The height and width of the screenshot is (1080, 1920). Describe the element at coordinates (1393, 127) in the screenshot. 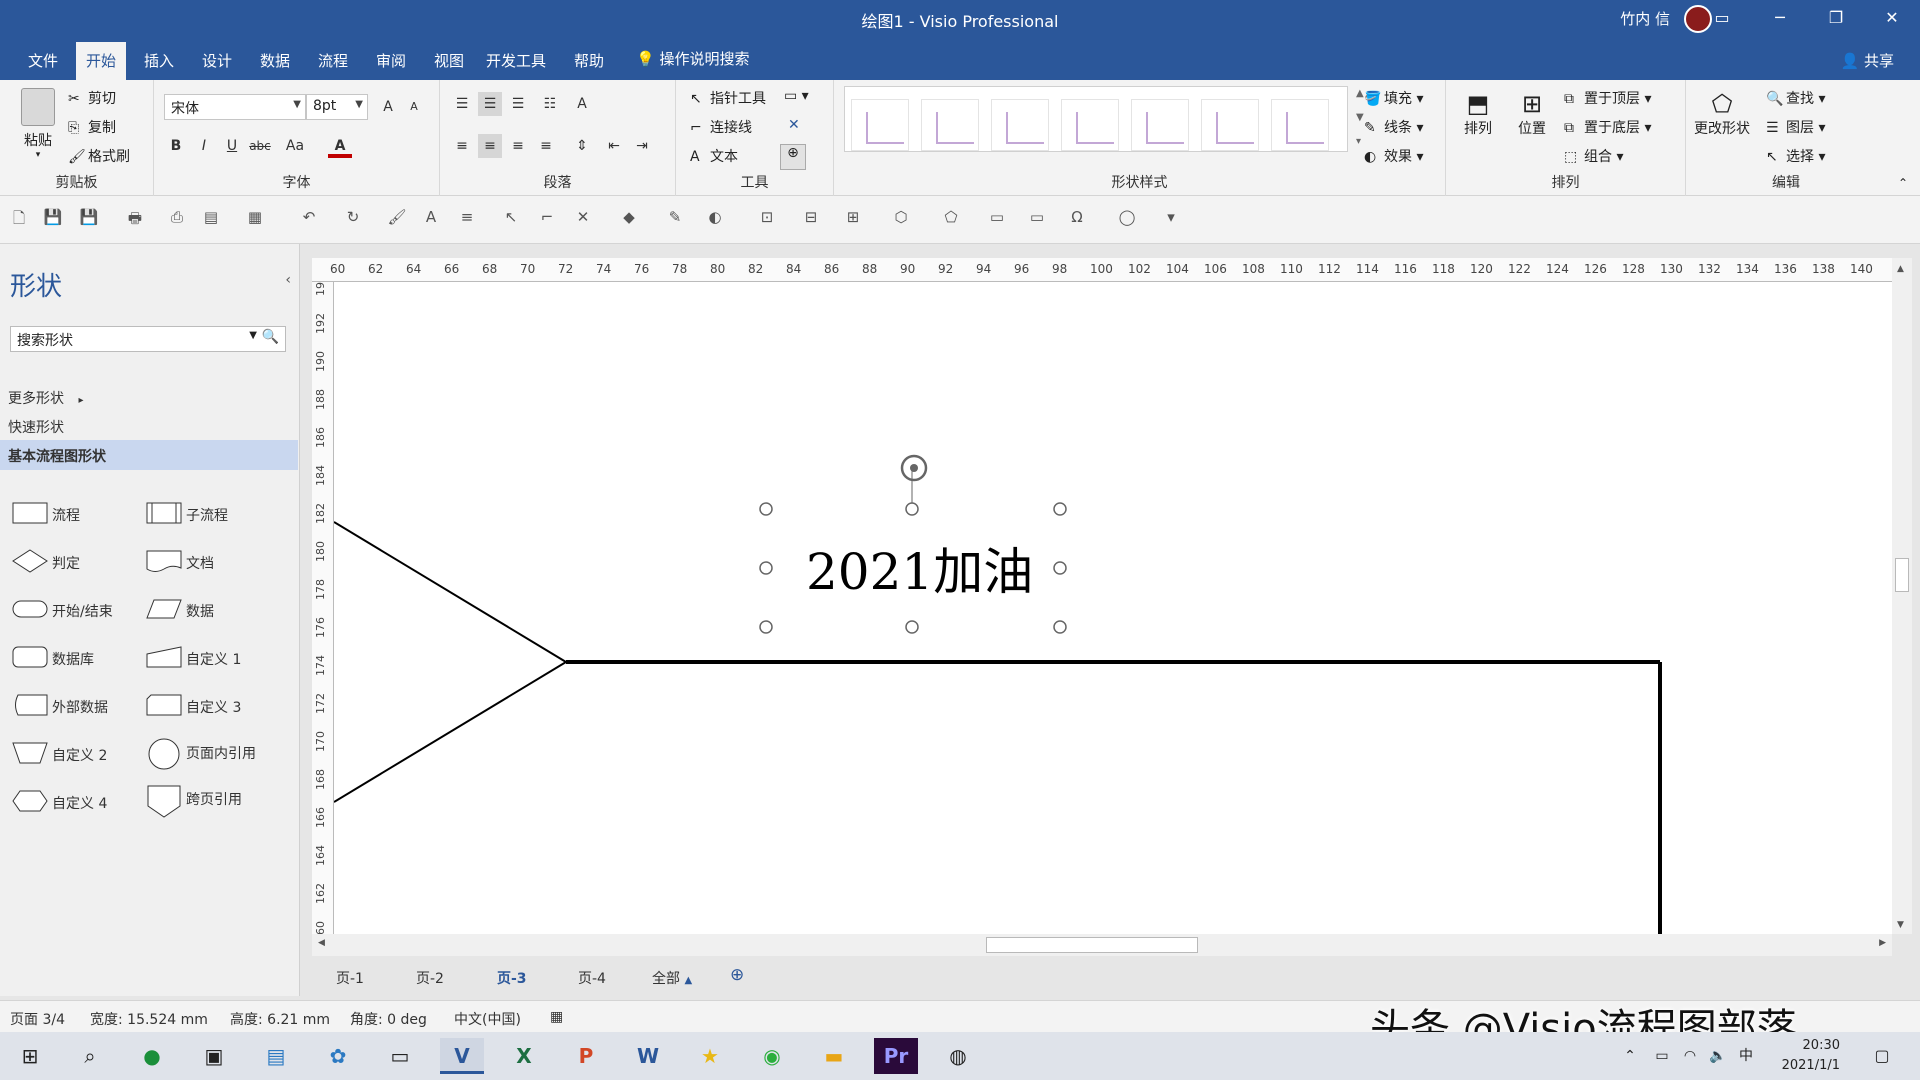

I see `line-button: ✎ 线条 ▾` at that location.